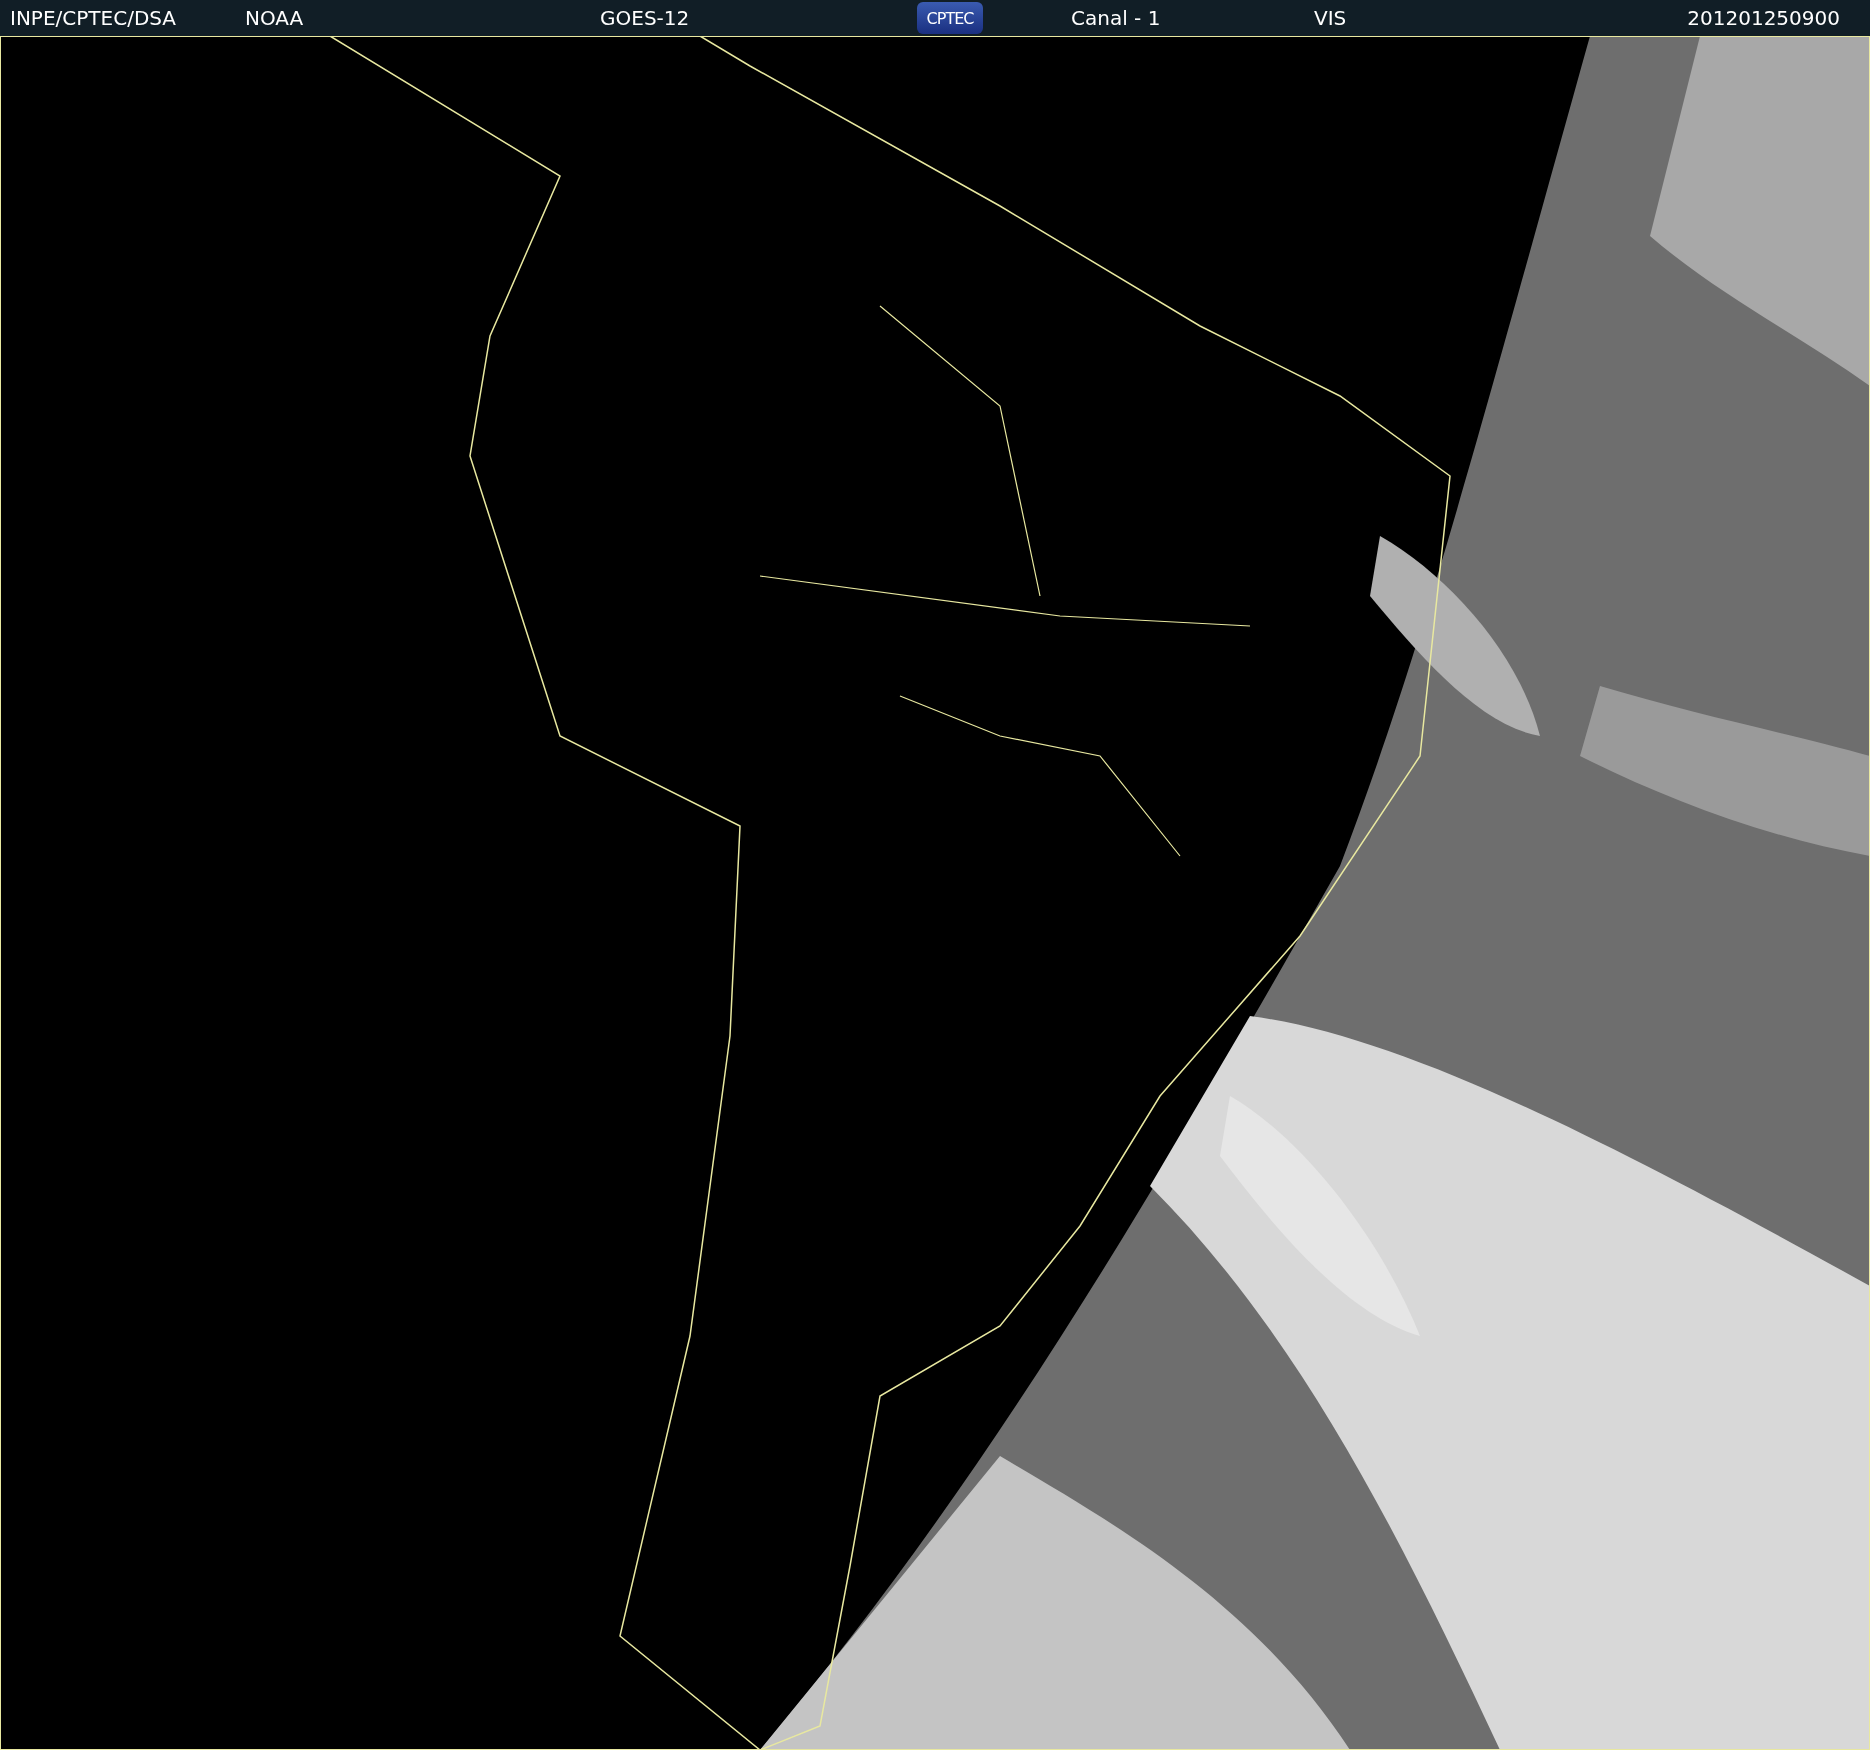  I want to click on timestamp-label: 201201250900, so click(1763, 18).